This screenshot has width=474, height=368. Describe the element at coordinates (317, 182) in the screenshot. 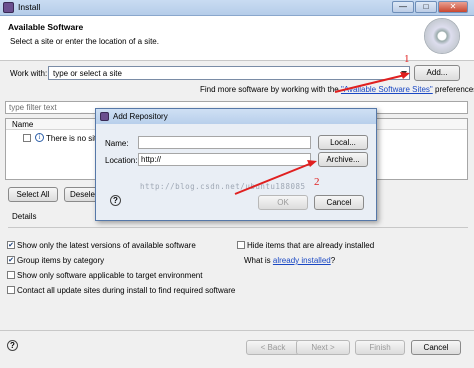

I see `annotation-number-2: 2` at that location.